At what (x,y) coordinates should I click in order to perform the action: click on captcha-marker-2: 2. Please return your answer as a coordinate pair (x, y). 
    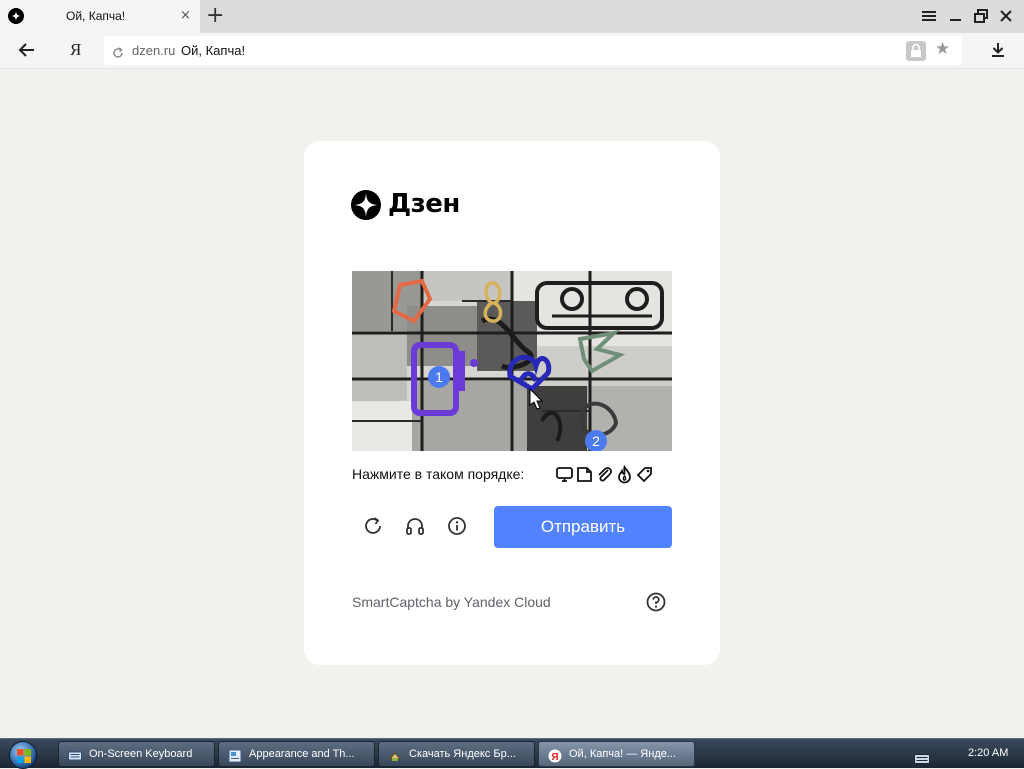
    Looking at the image, I should click on (596, 441).